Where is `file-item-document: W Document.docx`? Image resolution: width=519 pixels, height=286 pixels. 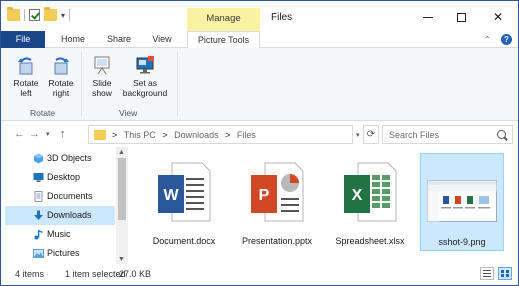 file-item-document: W Document.docx is located at coordinates (184, 202).